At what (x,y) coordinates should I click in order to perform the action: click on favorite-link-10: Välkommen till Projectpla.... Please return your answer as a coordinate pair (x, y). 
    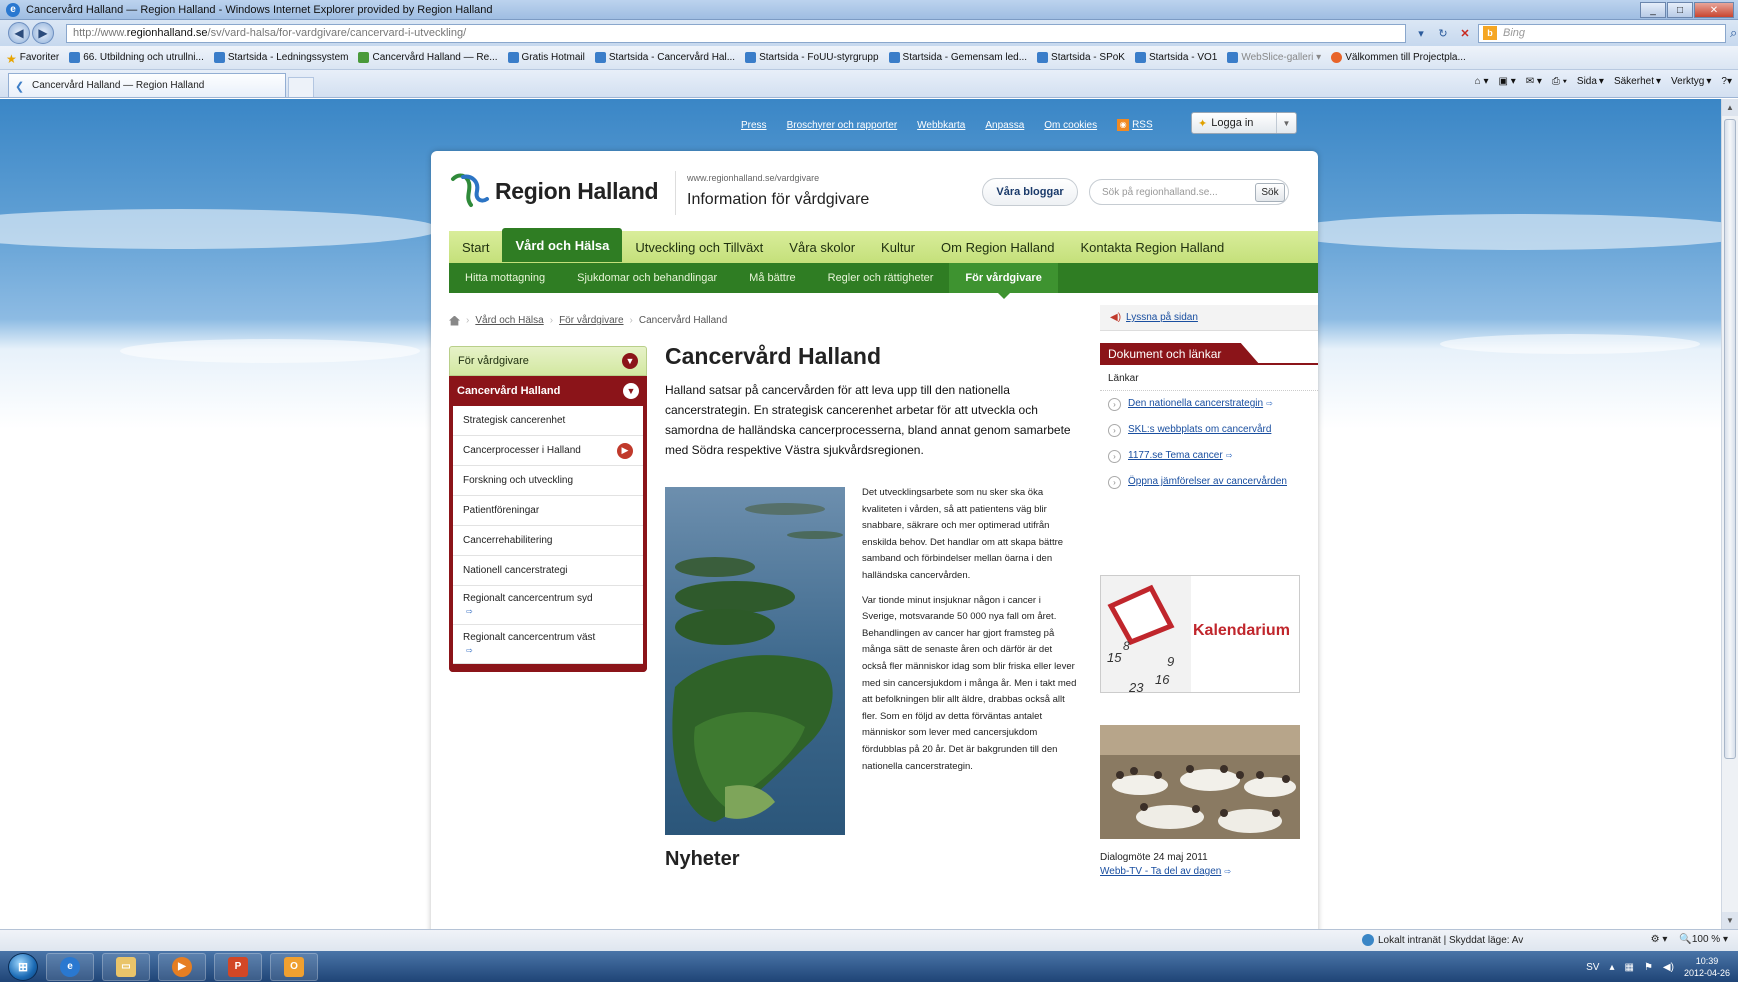
    Looking at the image, I should click on (1398, 57).